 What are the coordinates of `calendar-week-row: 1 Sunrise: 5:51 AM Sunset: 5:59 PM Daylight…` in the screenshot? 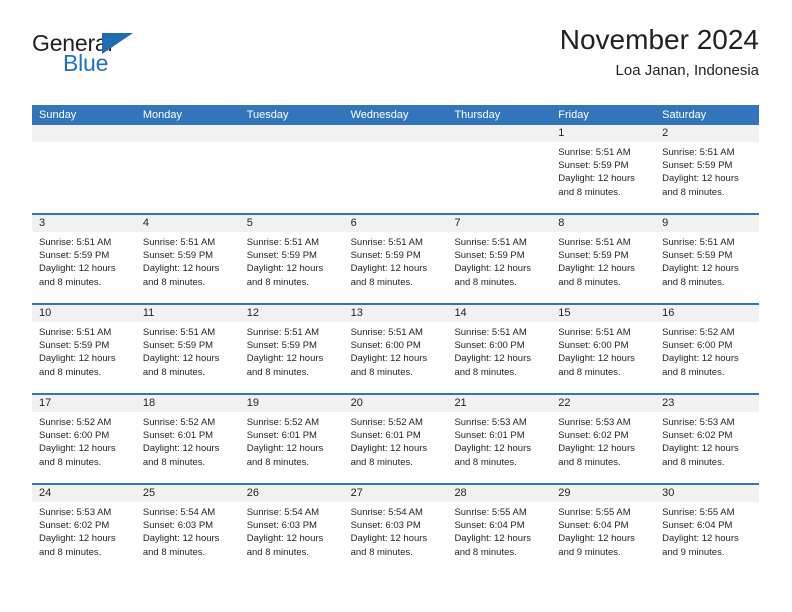 It's located at (396, 169).